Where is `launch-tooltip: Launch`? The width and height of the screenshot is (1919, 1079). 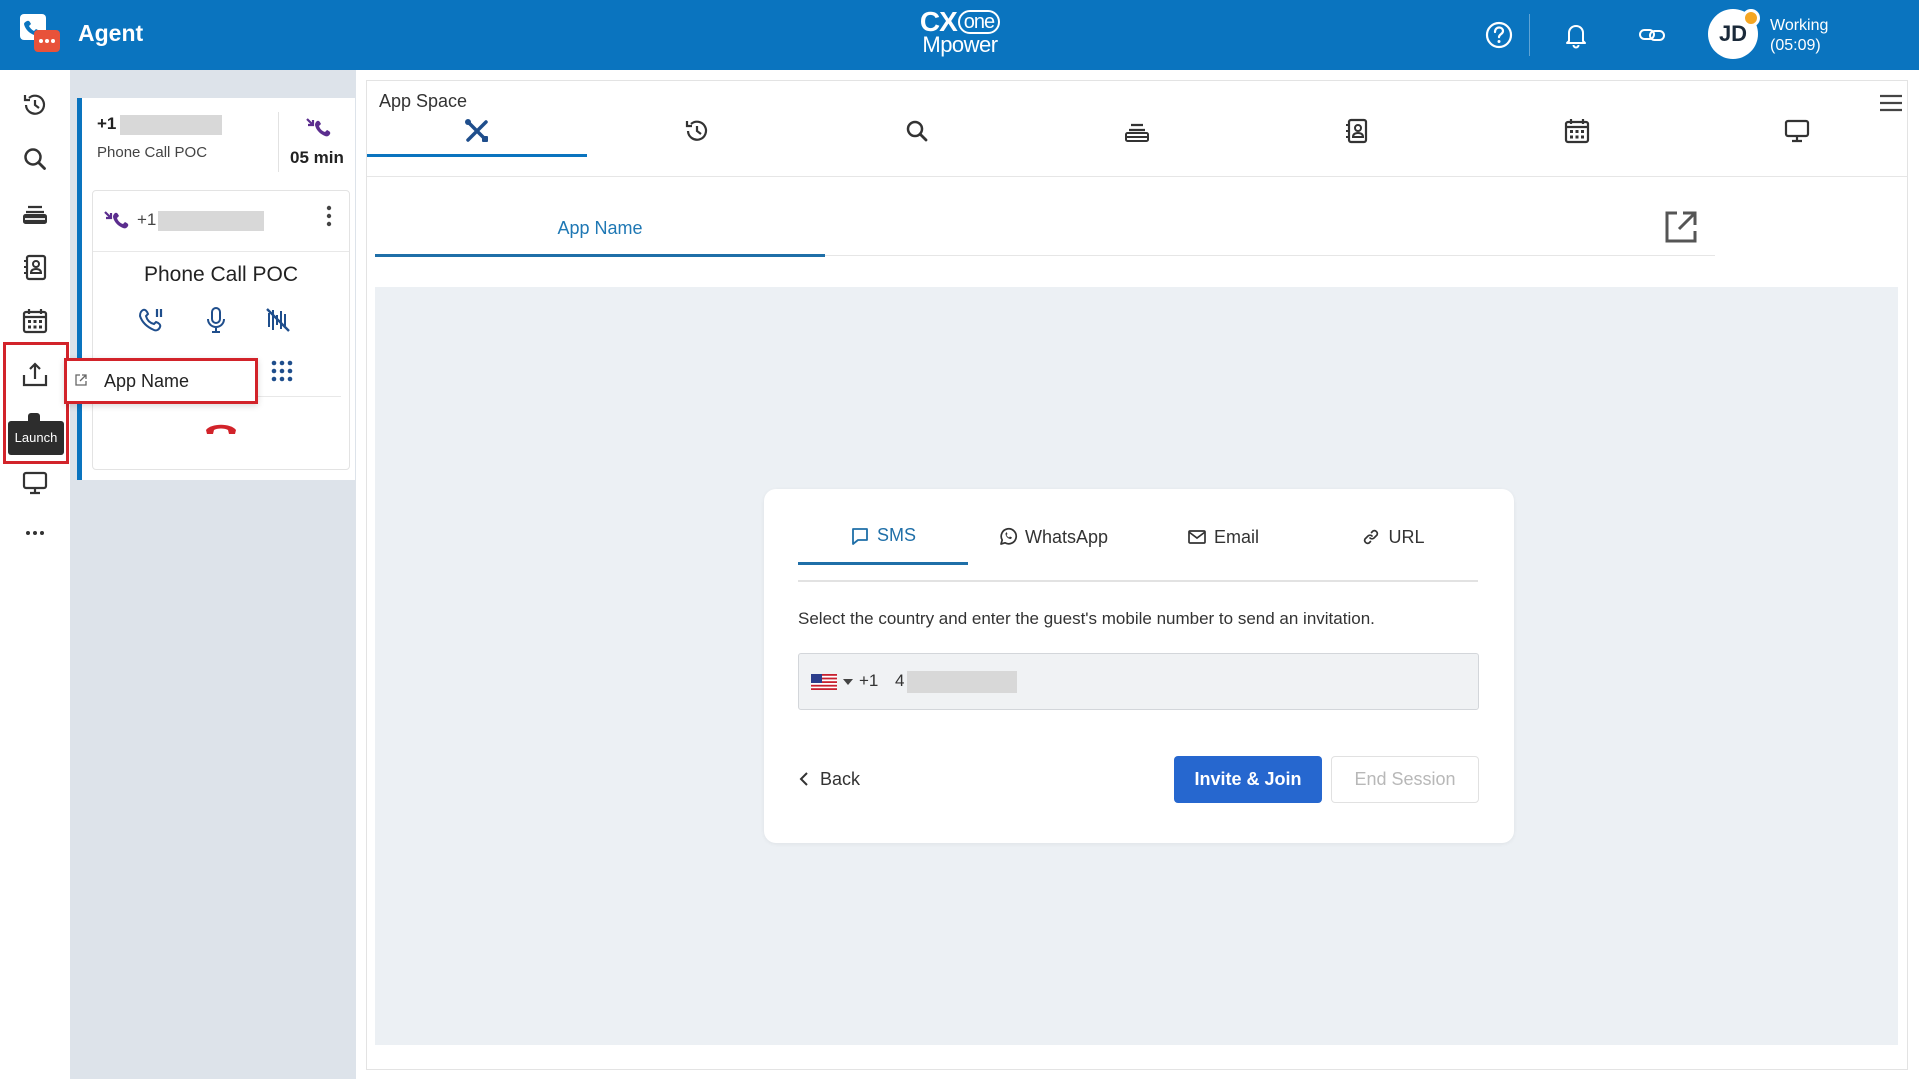 launch-tooltip: Launch is located at coordinates (36, 438).